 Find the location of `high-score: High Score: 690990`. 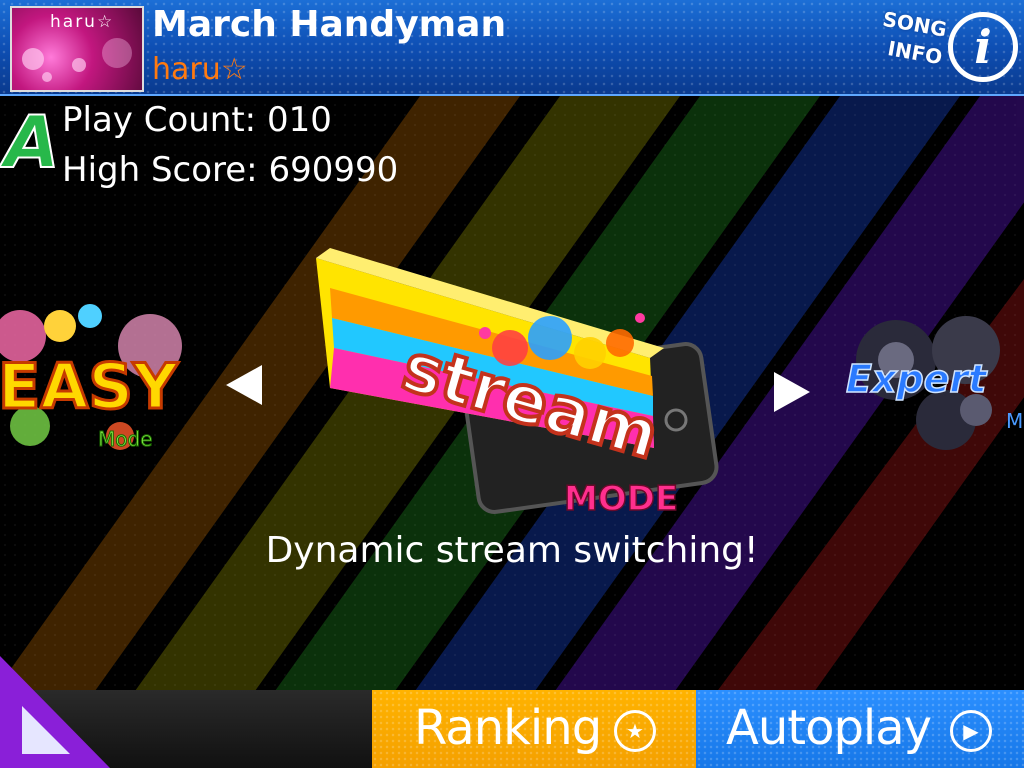

high-score: High Score: 690990 is located at coordinates (230, 170).